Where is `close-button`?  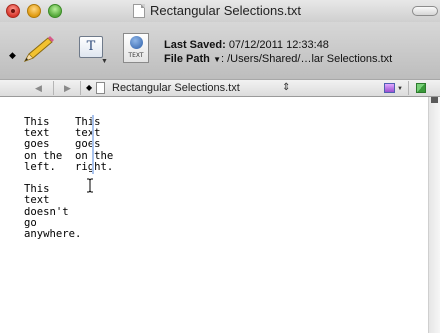
close-button is located at coordinates (13, 11).